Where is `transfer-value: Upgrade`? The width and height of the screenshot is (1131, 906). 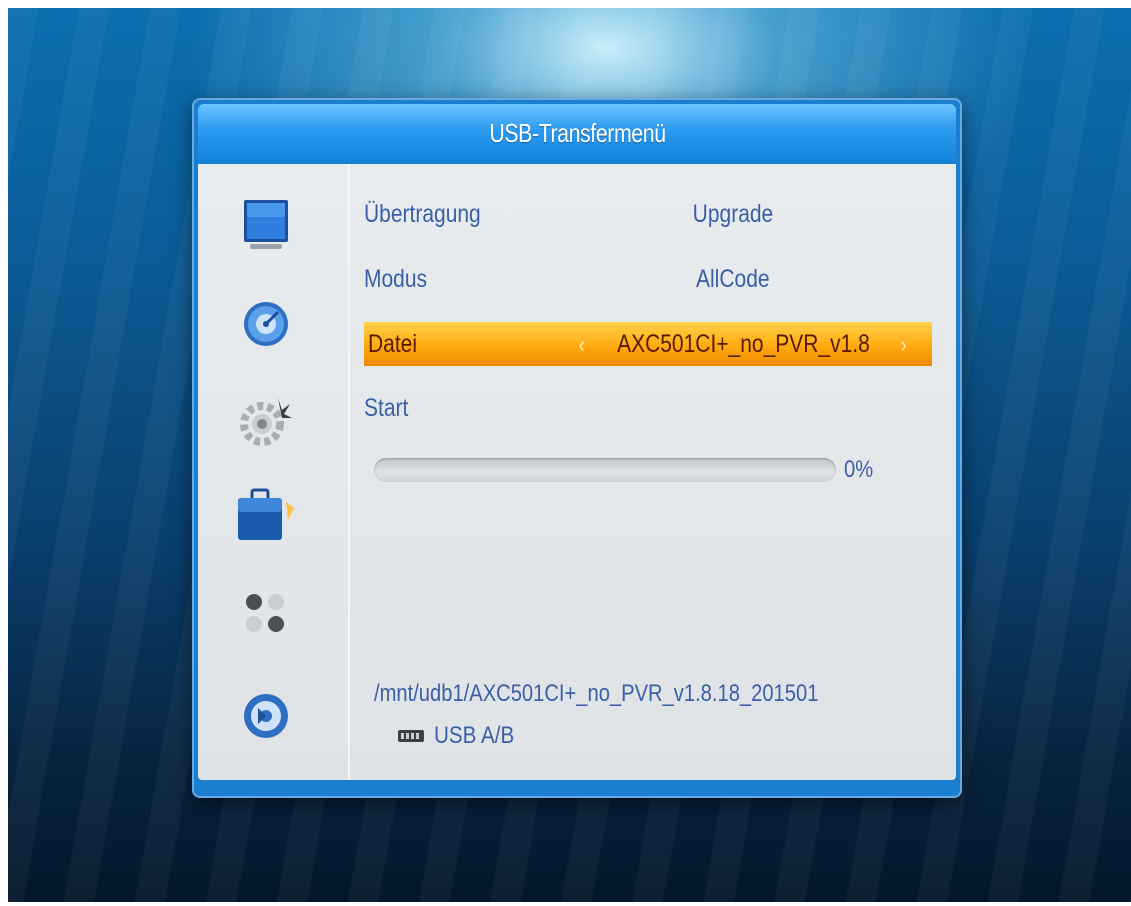 transfer-value: Upgrade is located at coordinates (733, 213).